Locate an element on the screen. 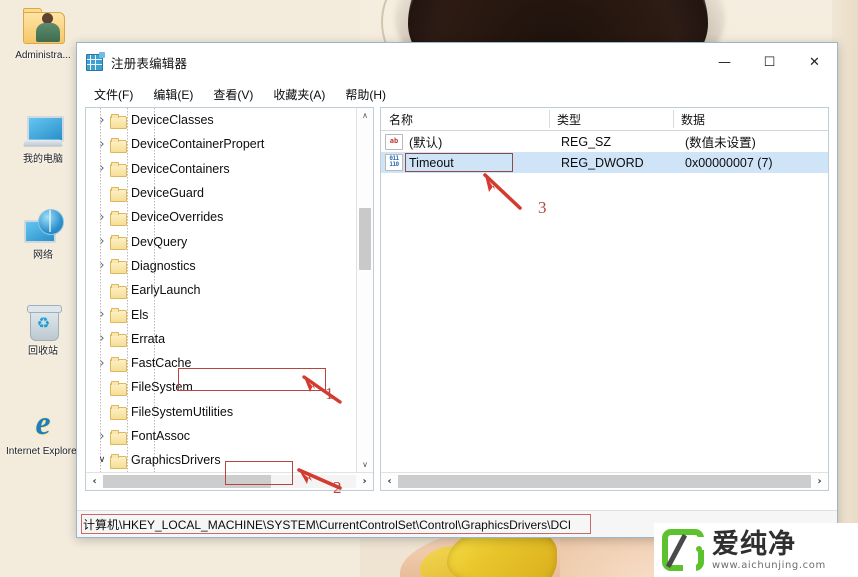 This screenshot has height=577, width=858. tree-item-label: Els is located at coordinates (140, 314).